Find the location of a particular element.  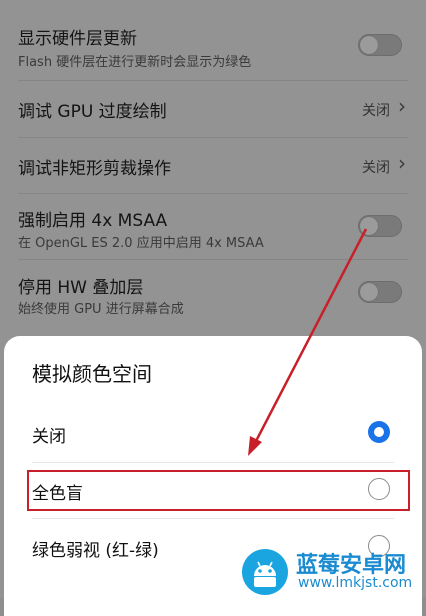

watermark-url: www.lmkjst.com is located at coordinates (355, 583).